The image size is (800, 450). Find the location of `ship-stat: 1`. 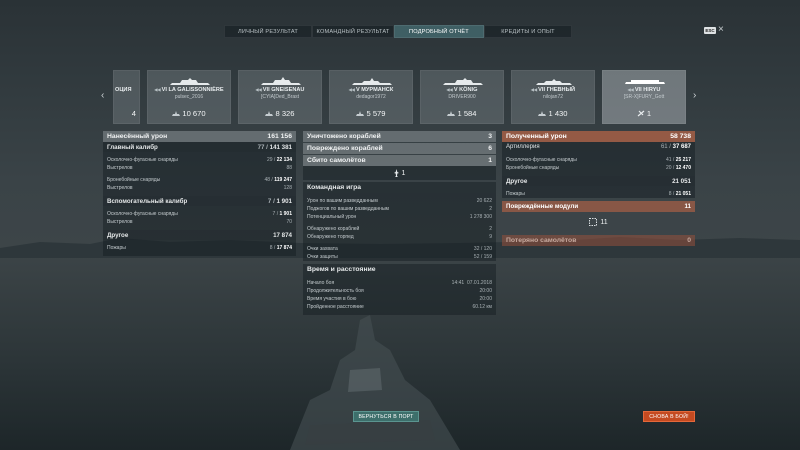

ship-stat: 1 is located at coordinates (644, 113).